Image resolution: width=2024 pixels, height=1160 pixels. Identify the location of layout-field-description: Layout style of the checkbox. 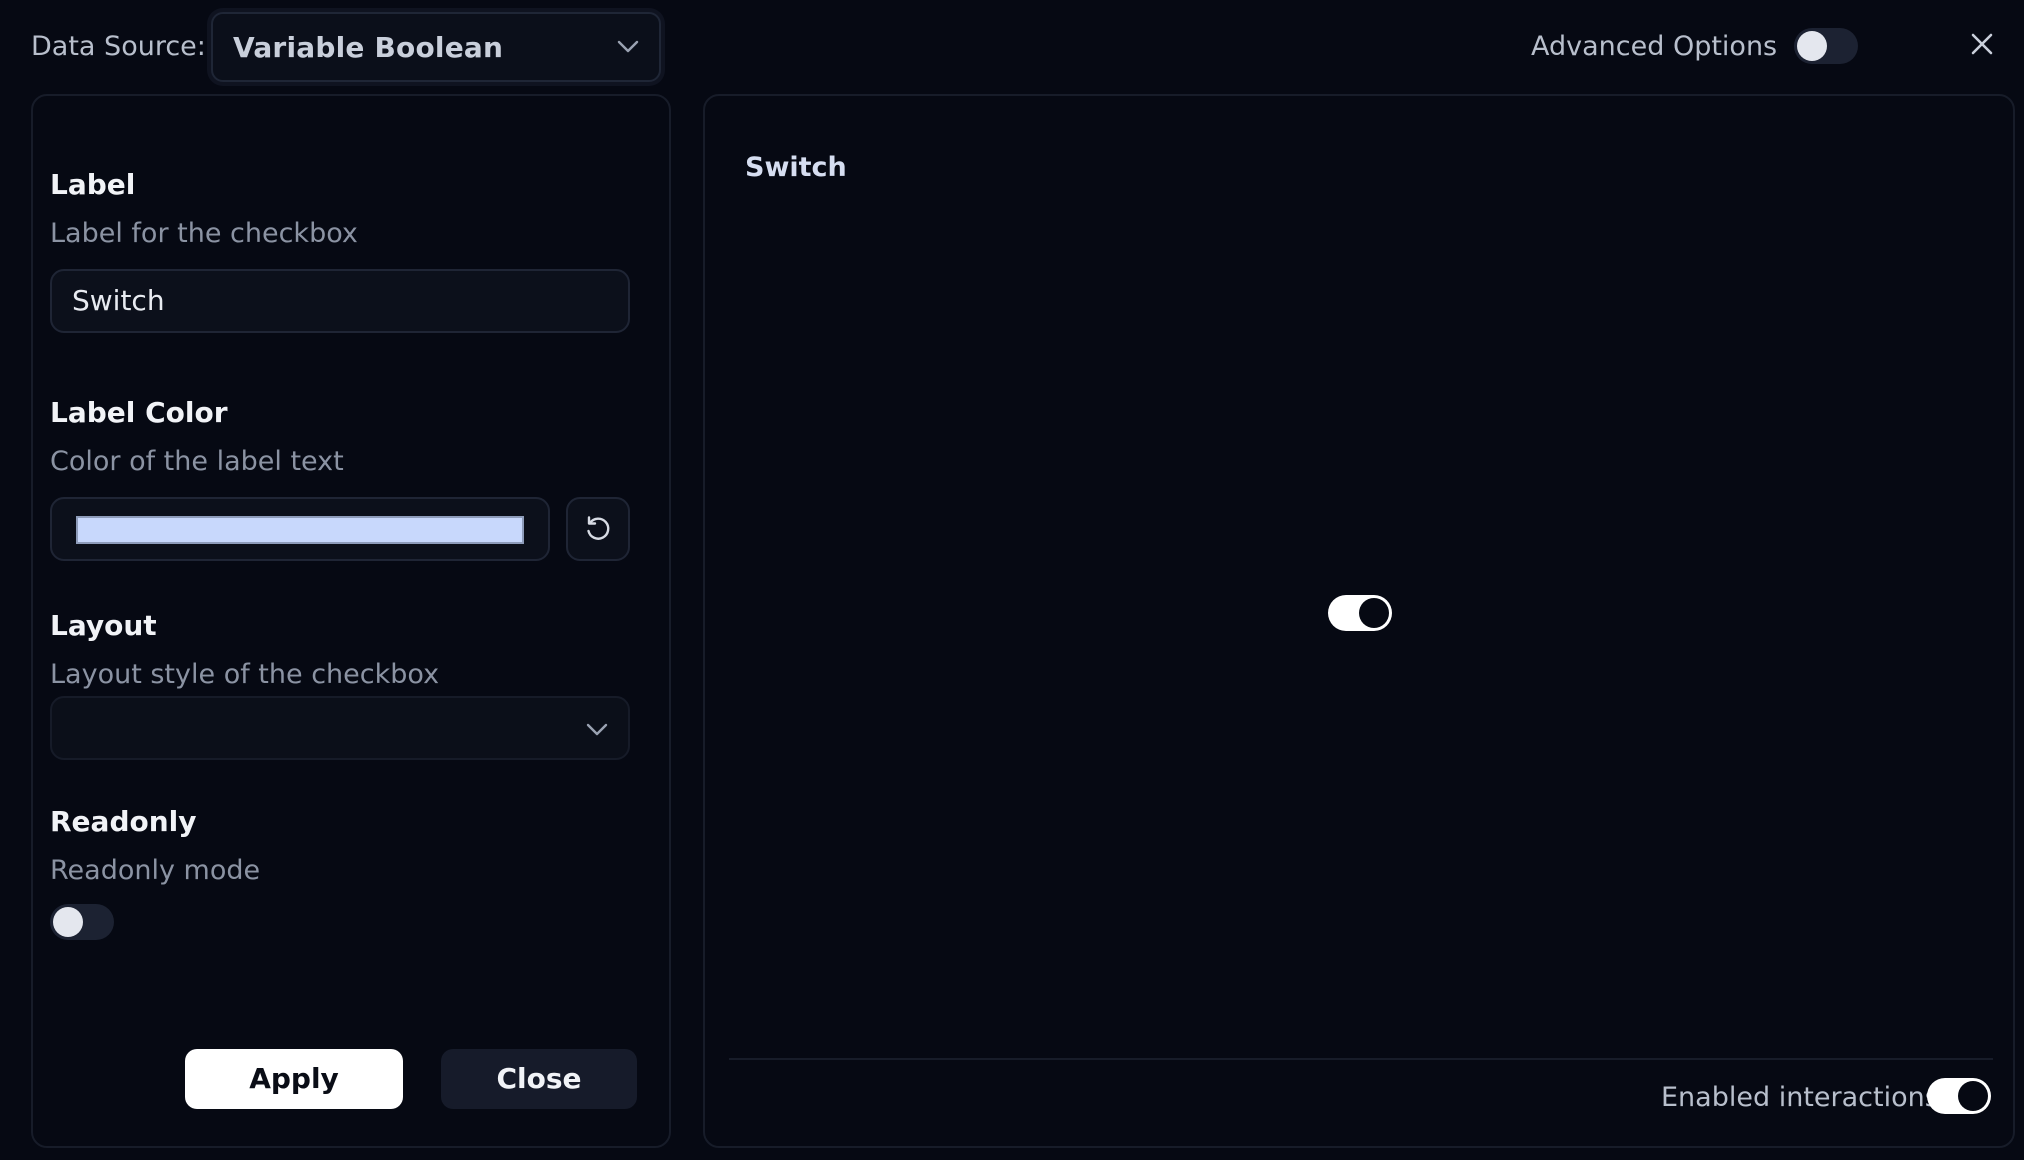
(245, 674).